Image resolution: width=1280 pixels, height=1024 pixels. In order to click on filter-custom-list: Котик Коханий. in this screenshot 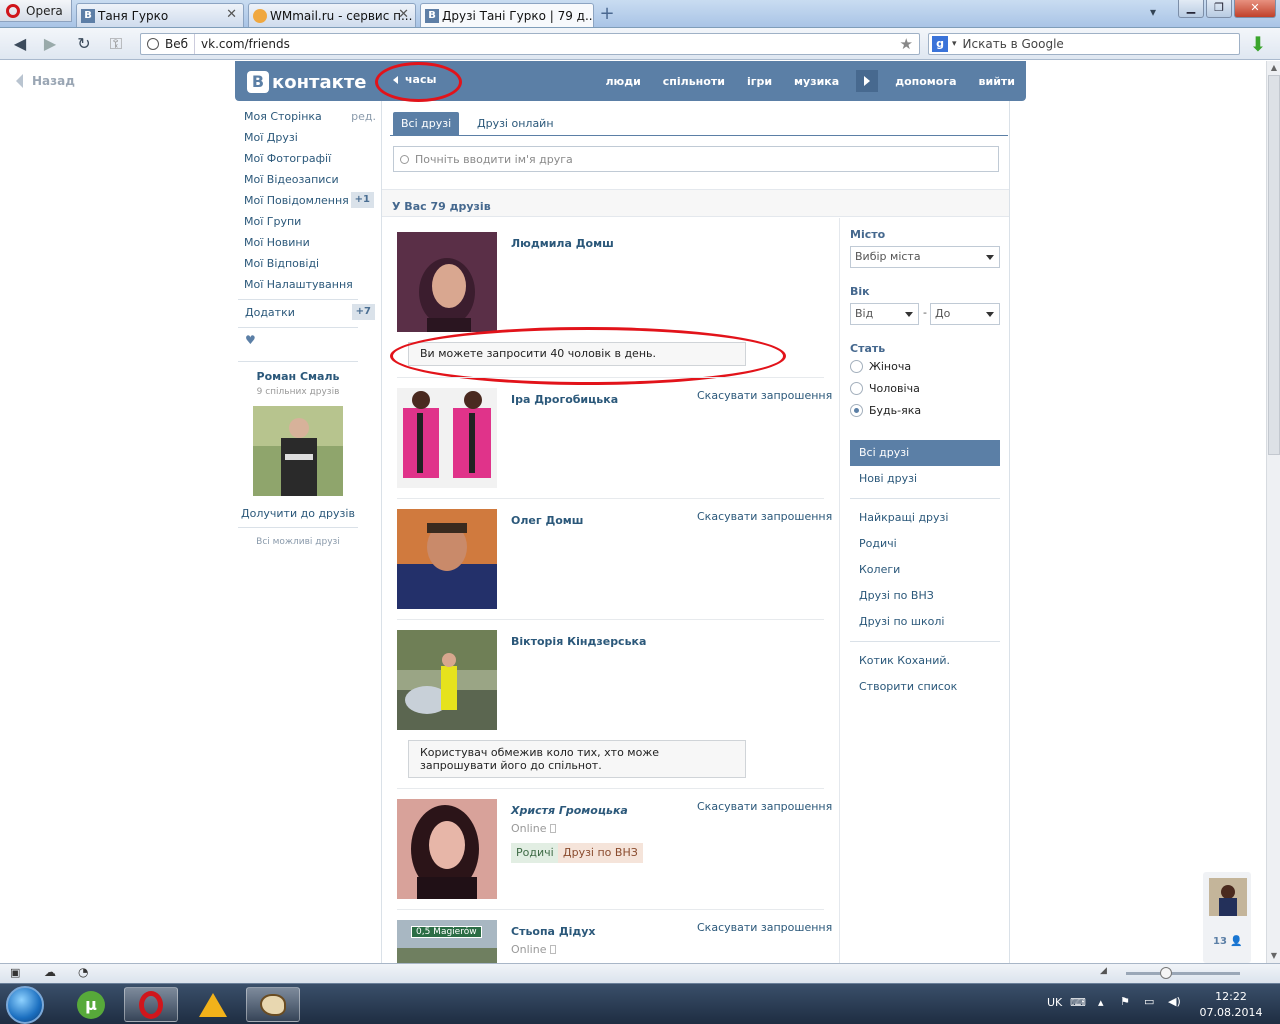, I will do `click(925, 661)`.